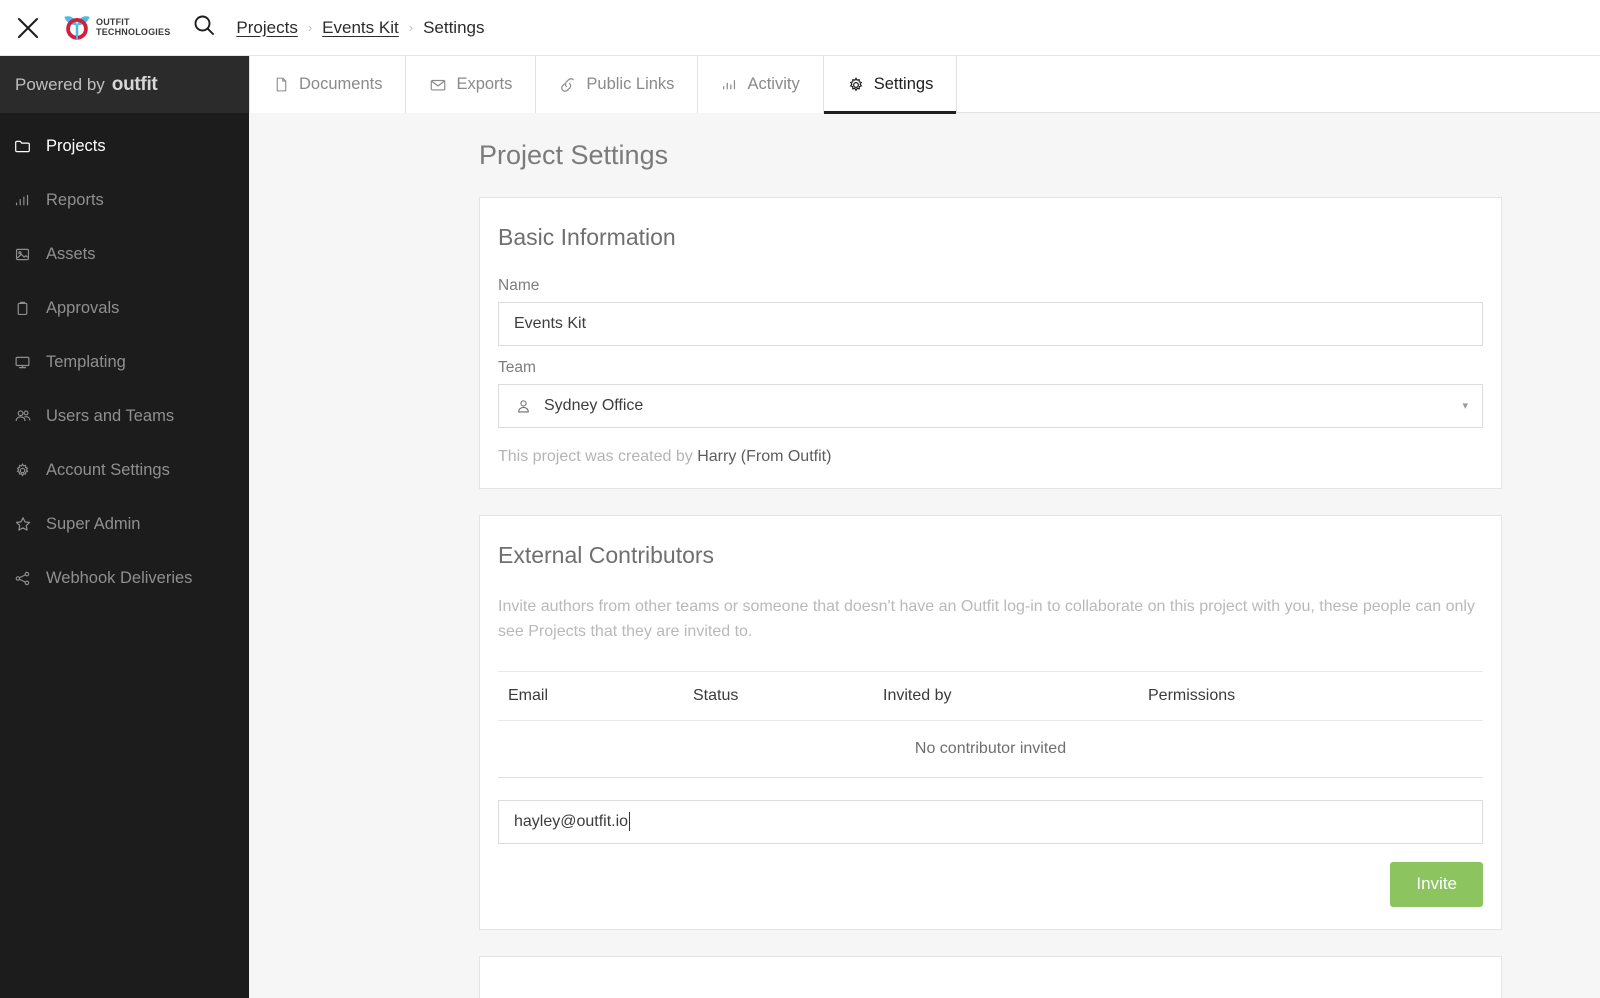 The width and height of the screenshot is (1600, 998). What do you see at coordinates (484, 84) in the screenshot?
I see `tab-label: Exports` at bounding box center [484, 84].